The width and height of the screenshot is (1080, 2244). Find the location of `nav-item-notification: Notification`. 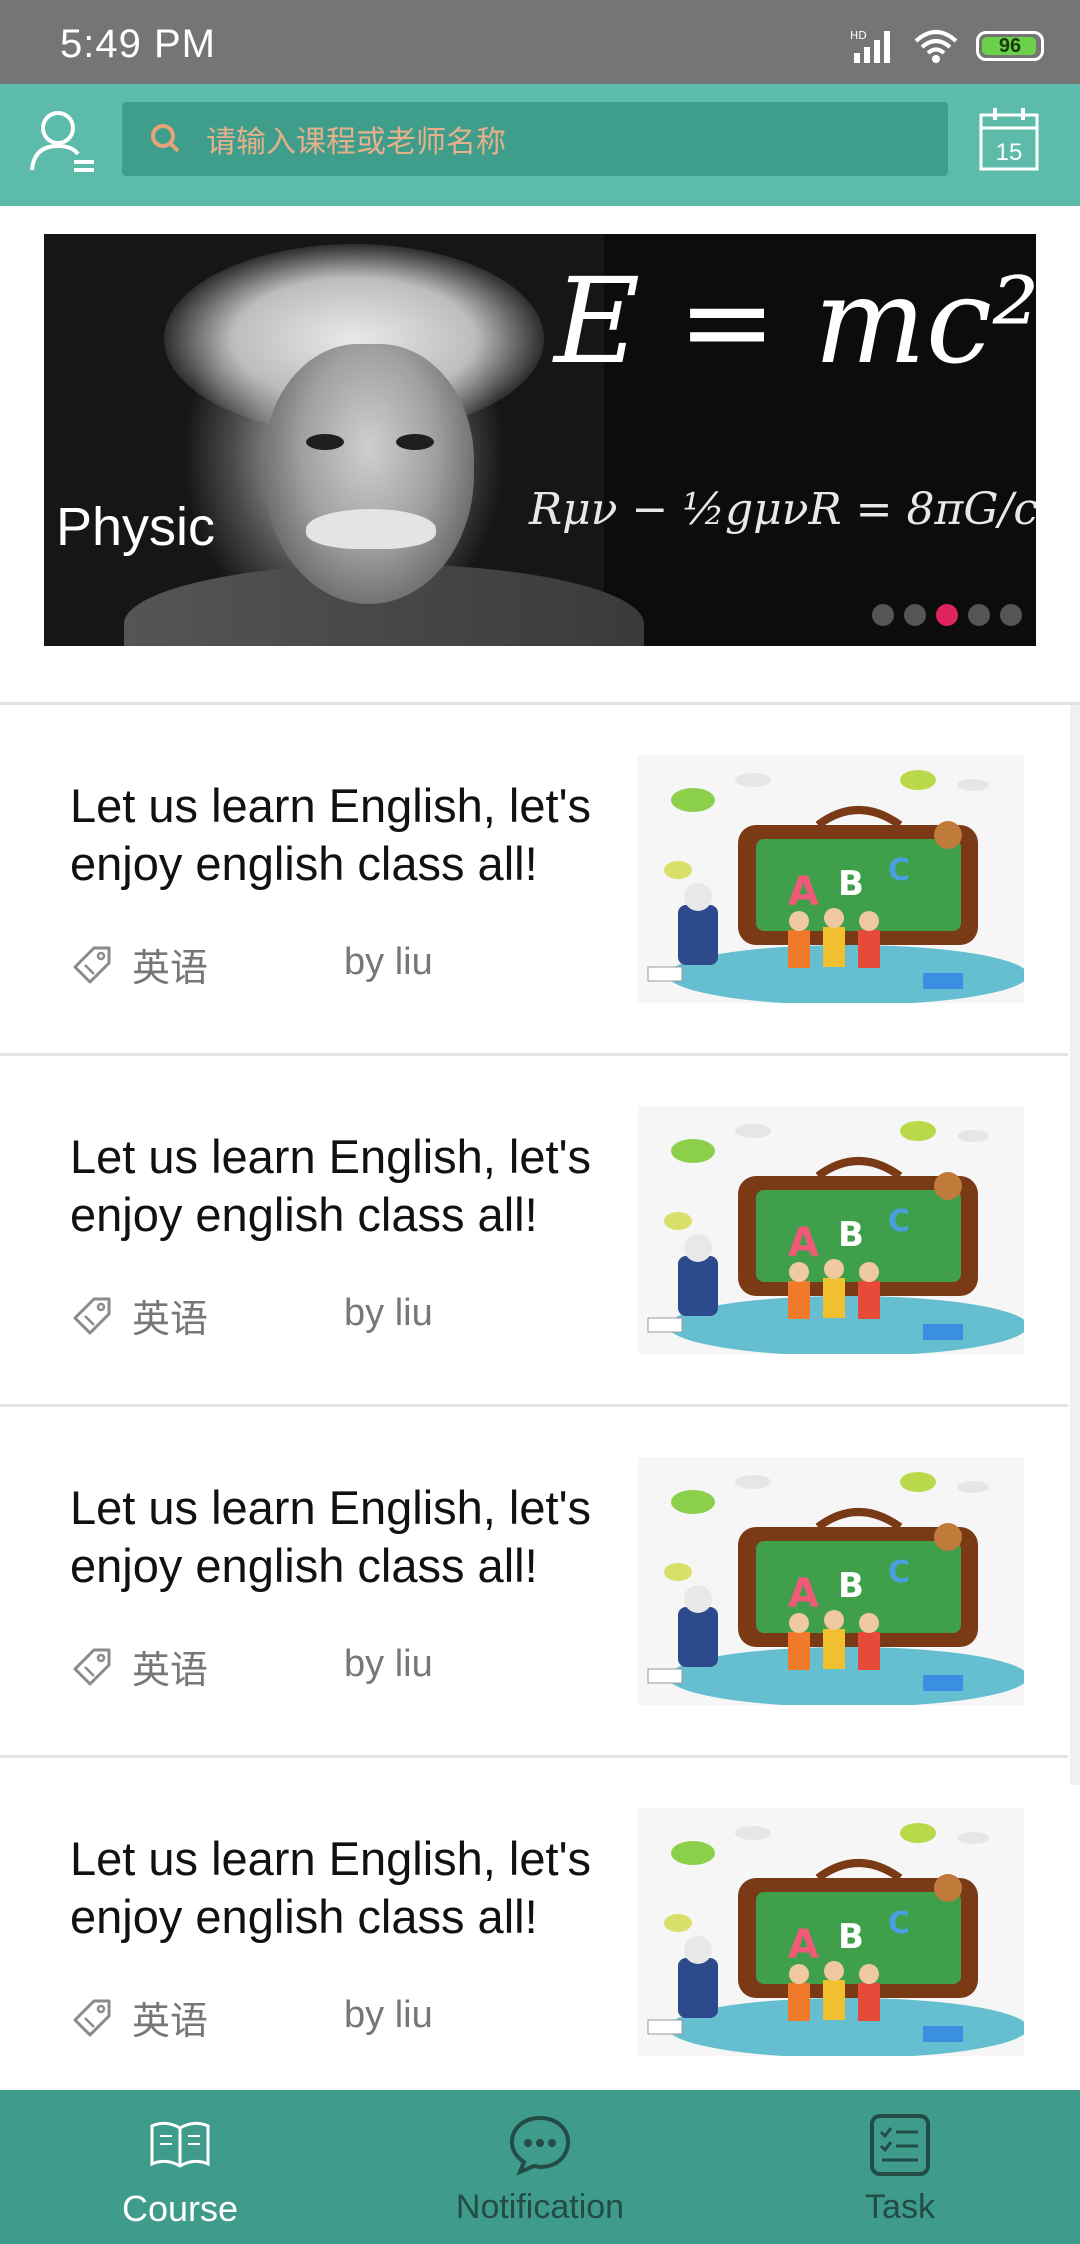

nav-item-notification: Notification is located at coordinates (540, 2167).